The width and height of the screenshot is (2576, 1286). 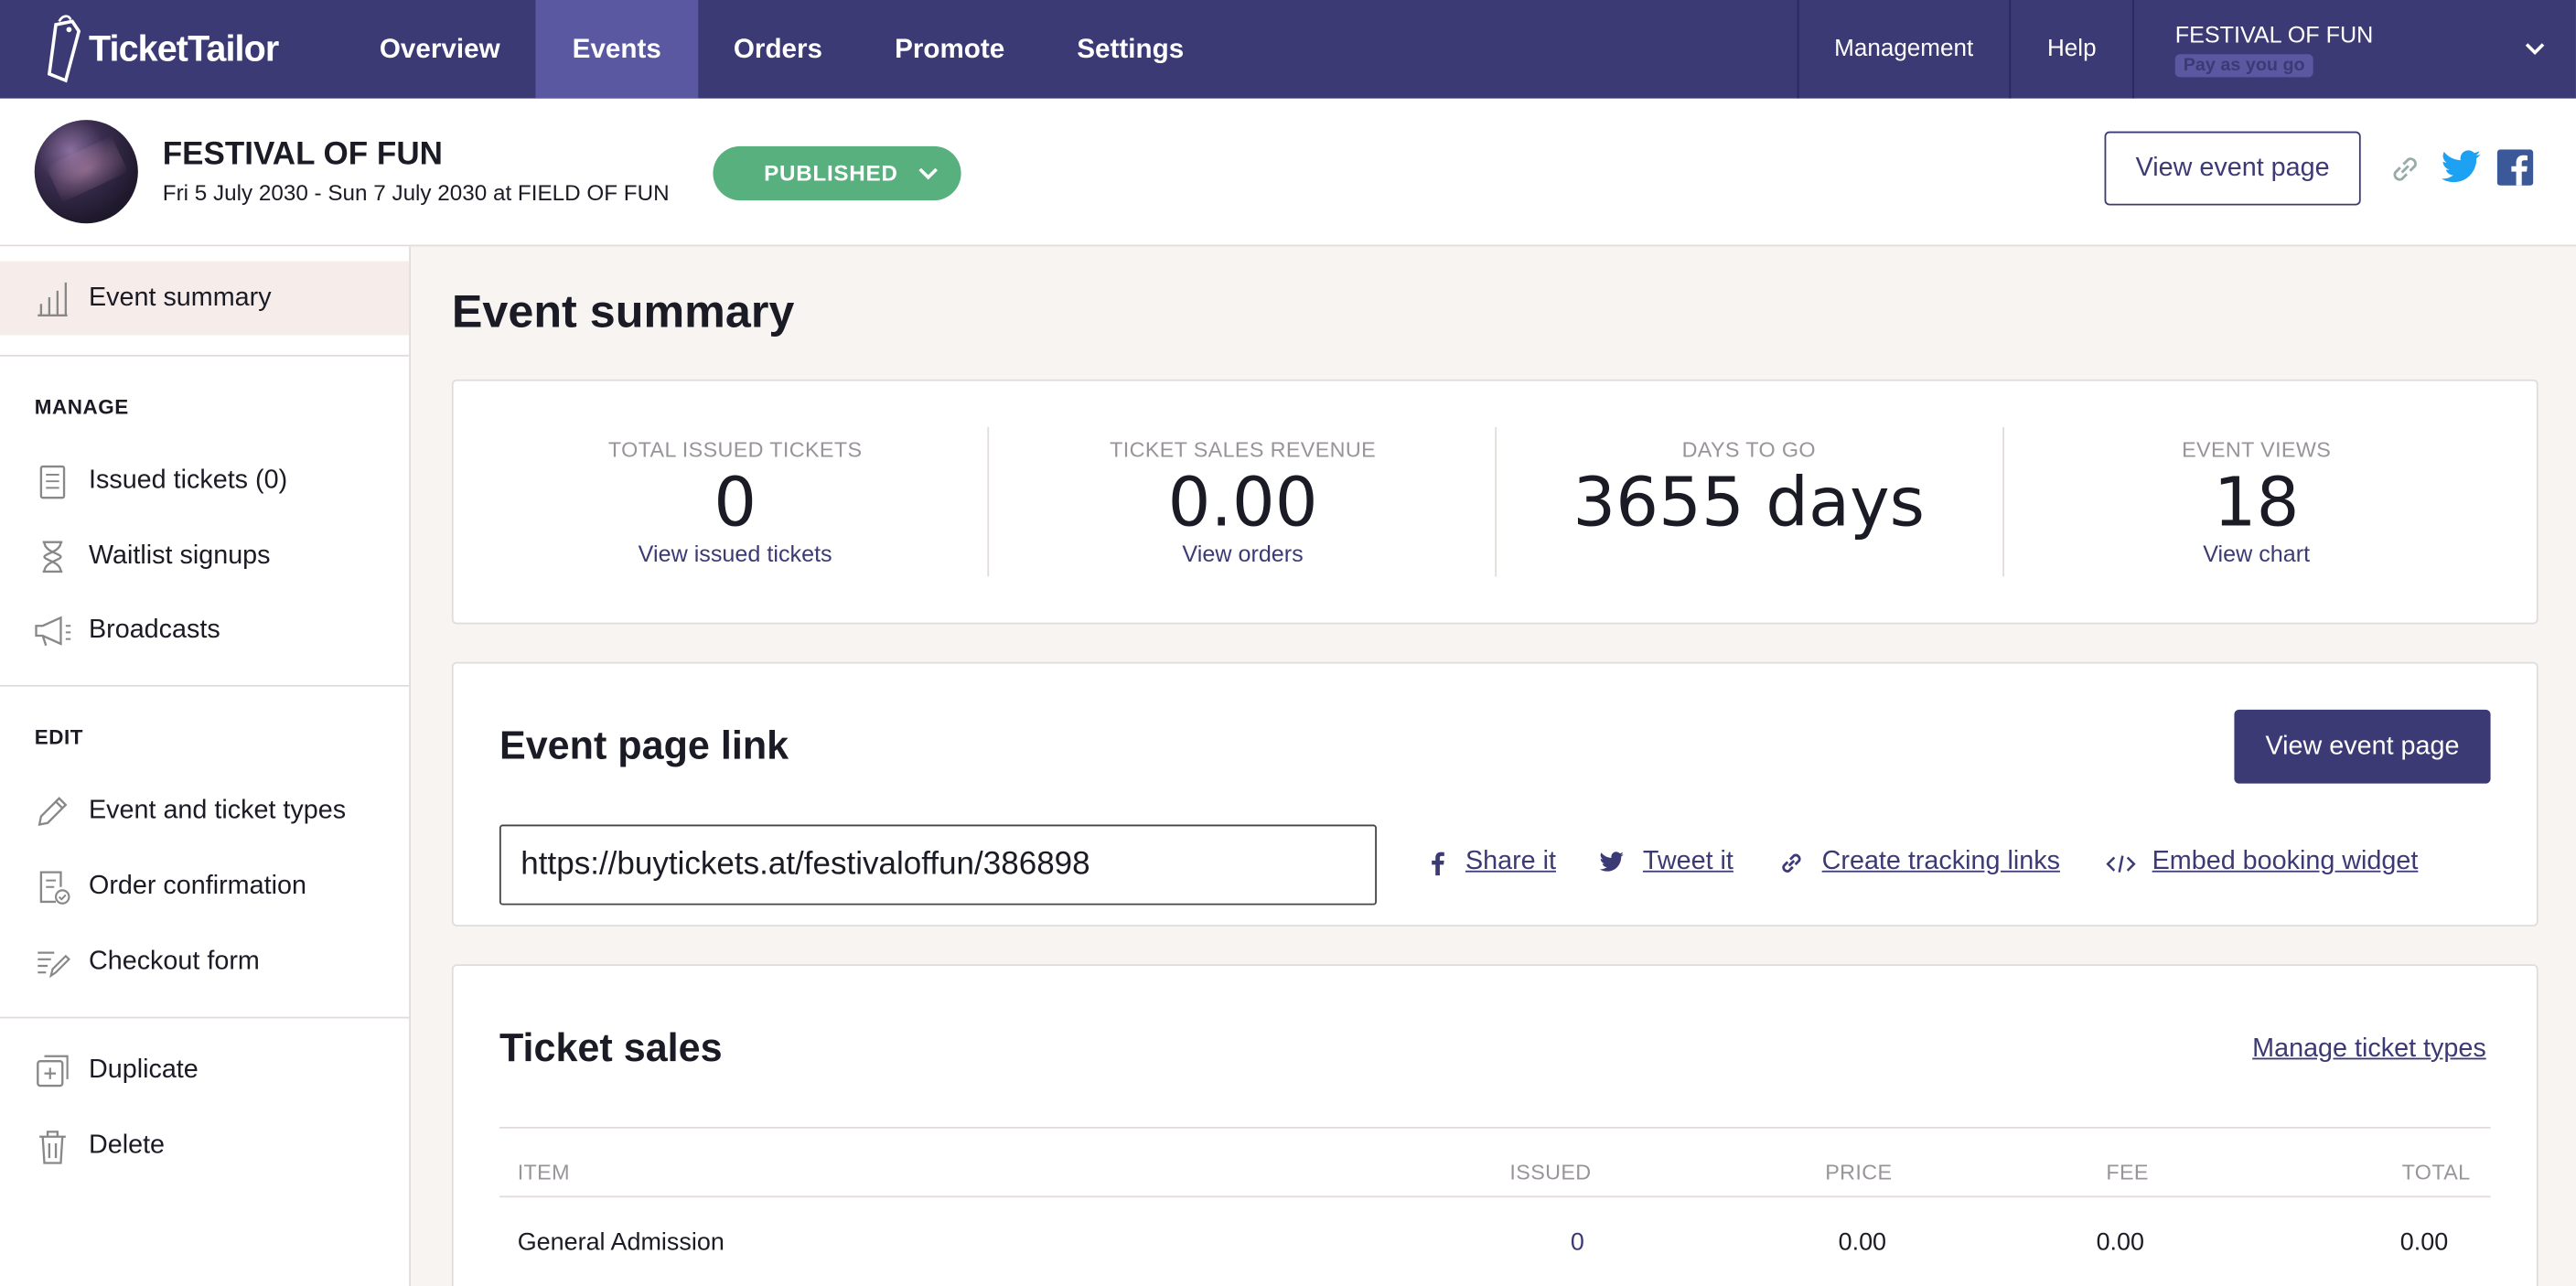 I want to click on logo-text: TicketTailor, so click(x=184, y=48).